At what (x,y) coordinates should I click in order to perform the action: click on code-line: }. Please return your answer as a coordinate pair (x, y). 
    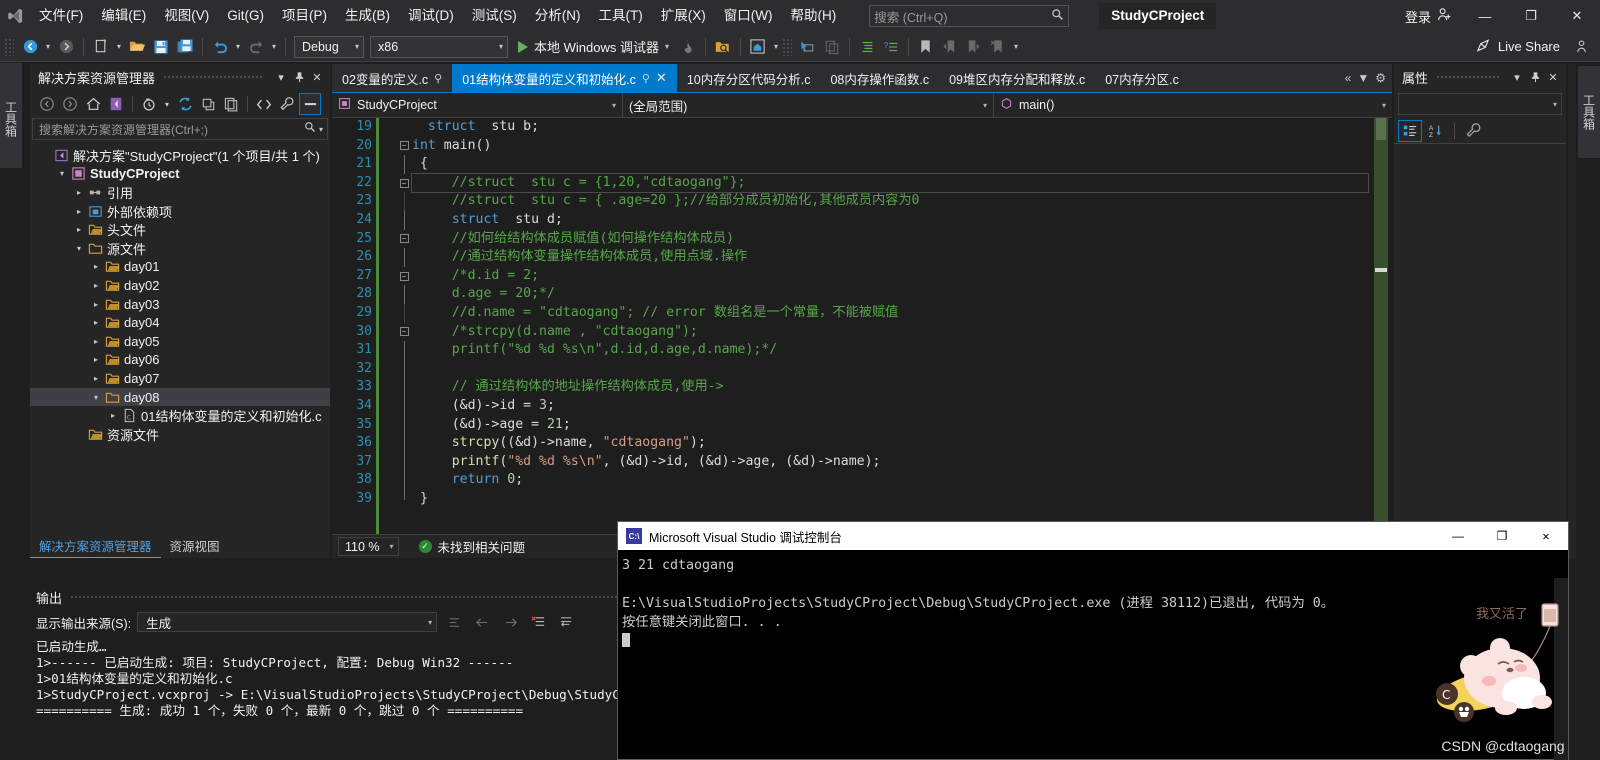
    Looking at the image, I should click on (890, 499).